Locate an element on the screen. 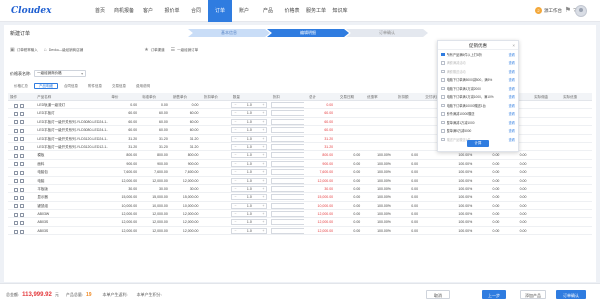 The height and width of the screenshot is (306, 600). user-area: 2 源工作台 is located at coordinates (548, 10).